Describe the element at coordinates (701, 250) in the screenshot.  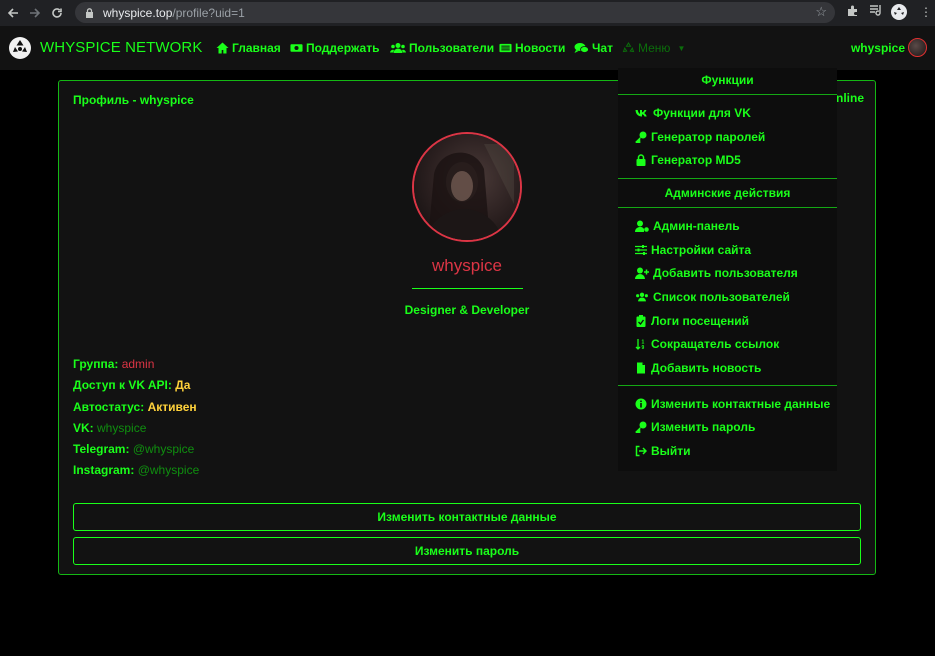
I see `dropdown-item-label: Настройки сайта` at that location.